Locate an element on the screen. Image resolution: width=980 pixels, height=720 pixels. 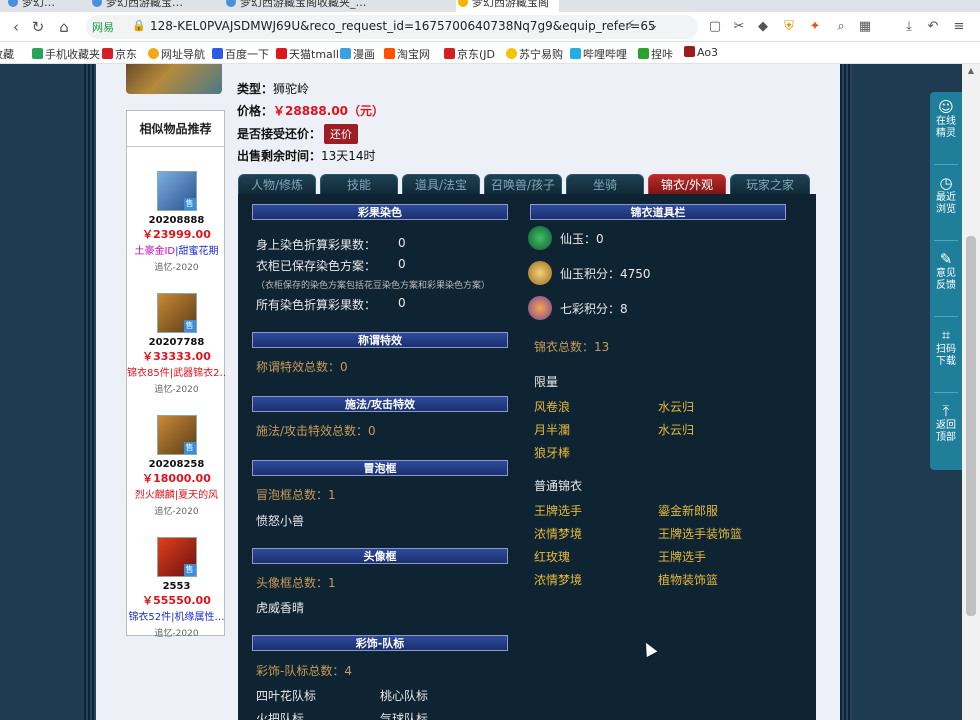
scan-icon: ⌗ is located at coordinates (946, 335).